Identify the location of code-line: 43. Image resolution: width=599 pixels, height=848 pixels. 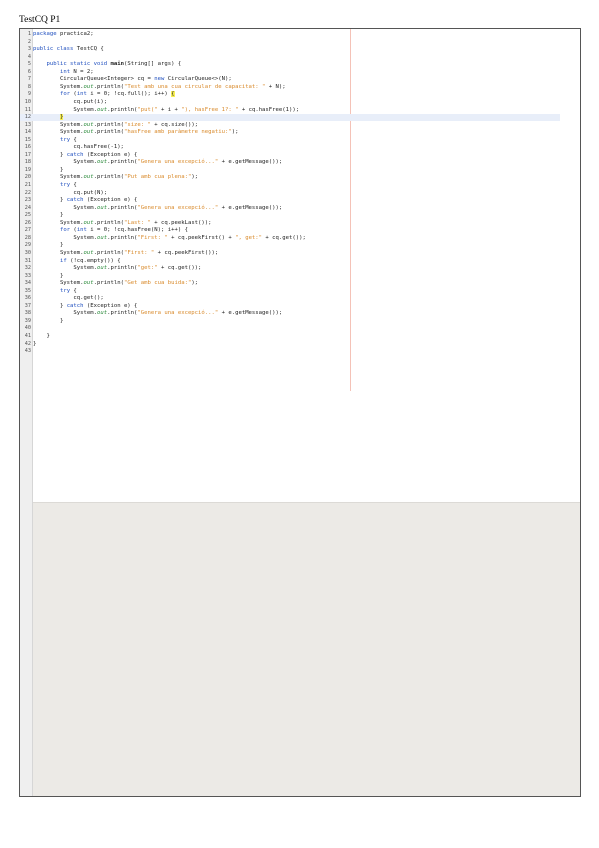
(290, 351).